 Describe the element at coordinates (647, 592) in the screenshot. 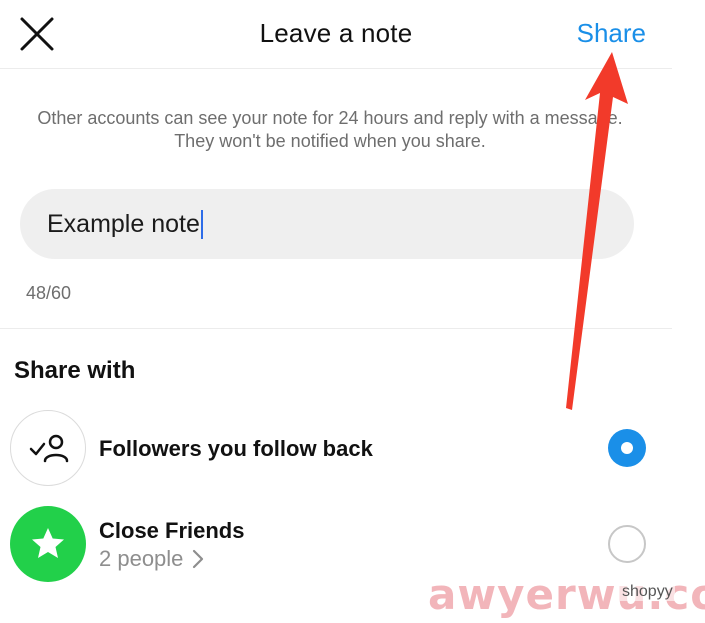

I see `watermark-small: shopyy` at that location.